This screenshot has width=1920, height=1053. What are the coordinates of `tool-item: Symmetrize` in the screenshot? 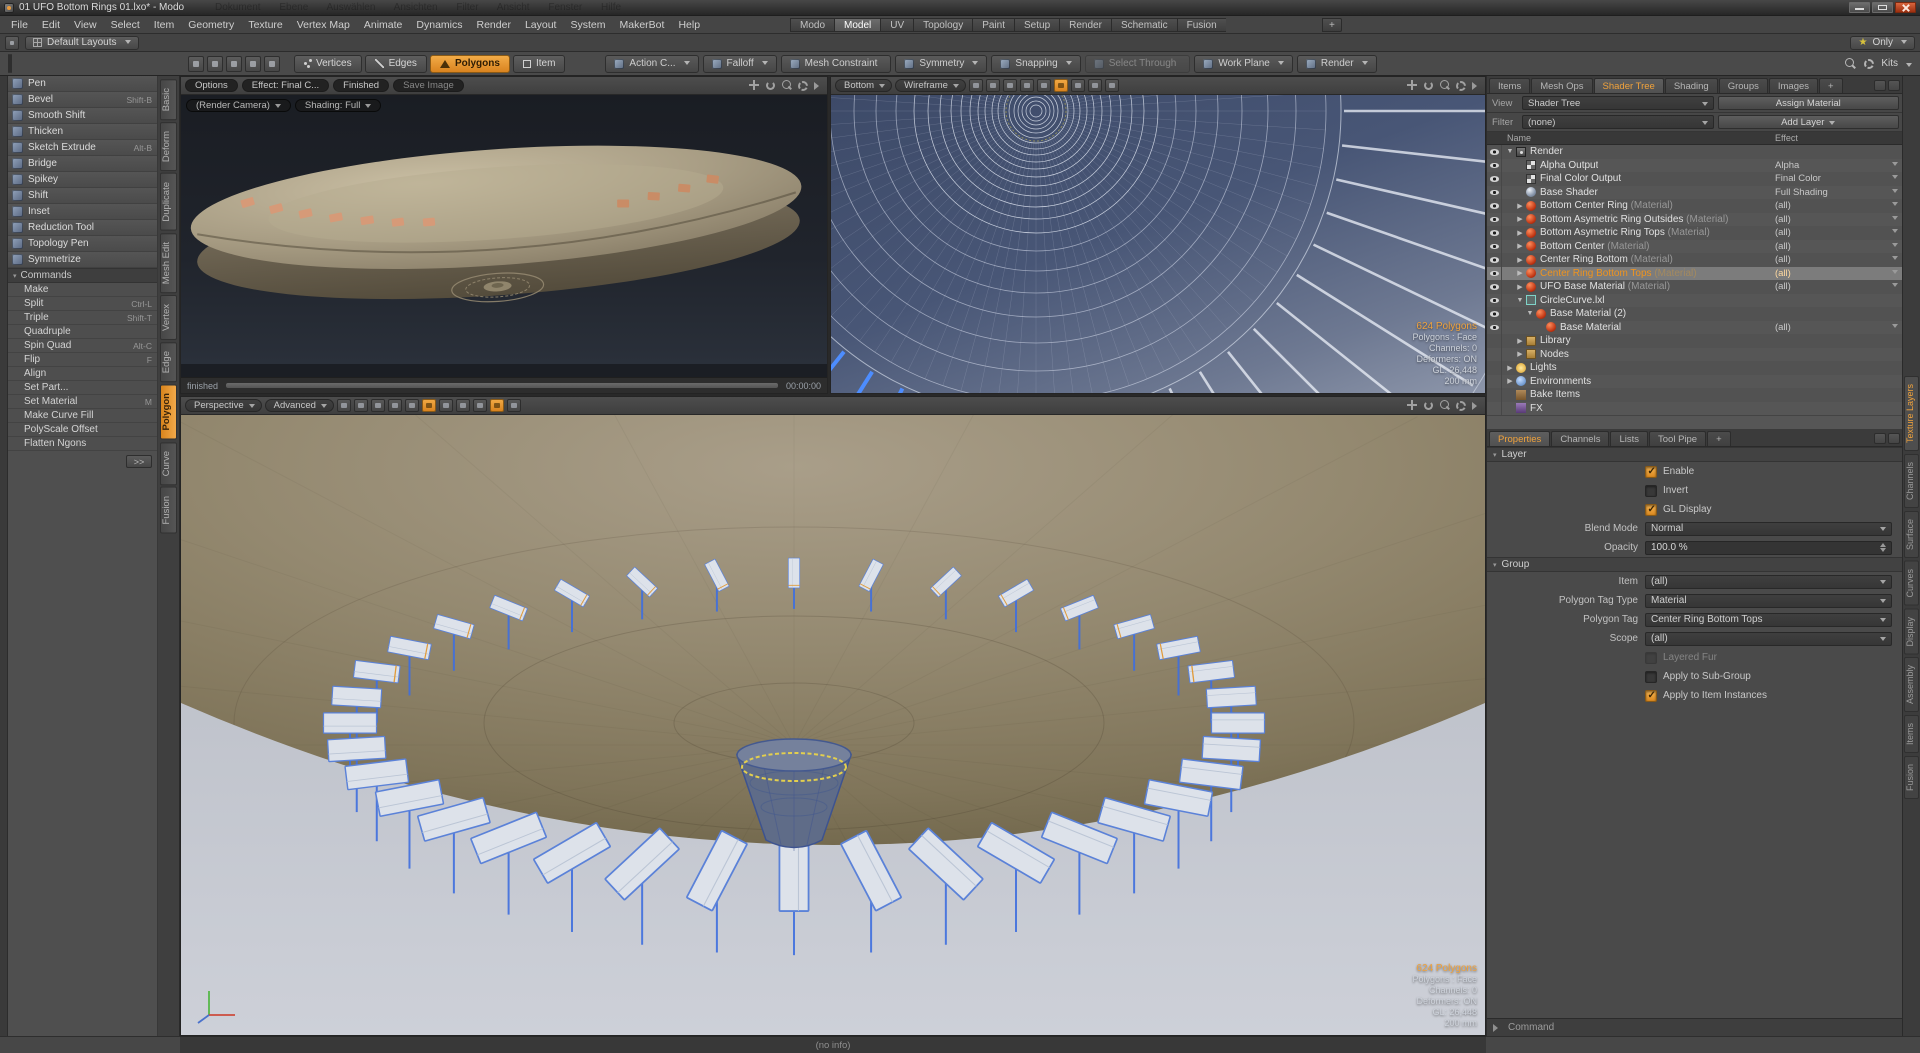 It's located at (82, 260).